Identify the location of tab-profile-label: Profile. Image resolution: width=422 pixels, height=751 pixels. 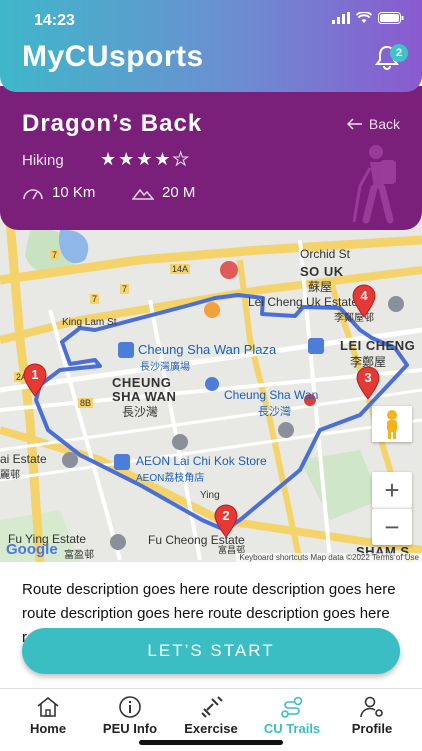
(372, 728).